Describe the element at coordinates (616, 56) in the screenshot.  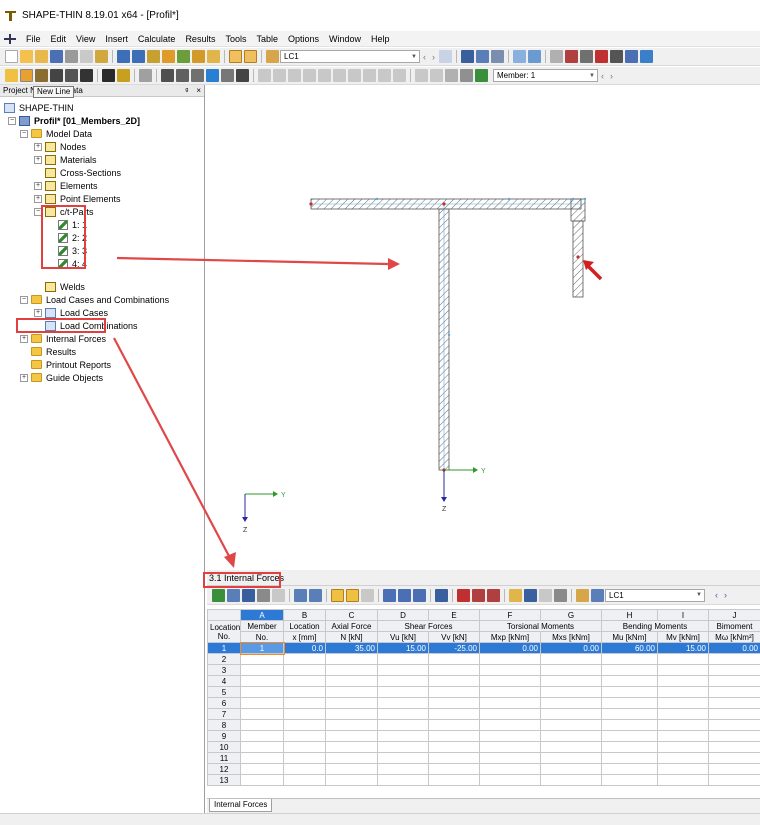
I see `render-icon` at that location.